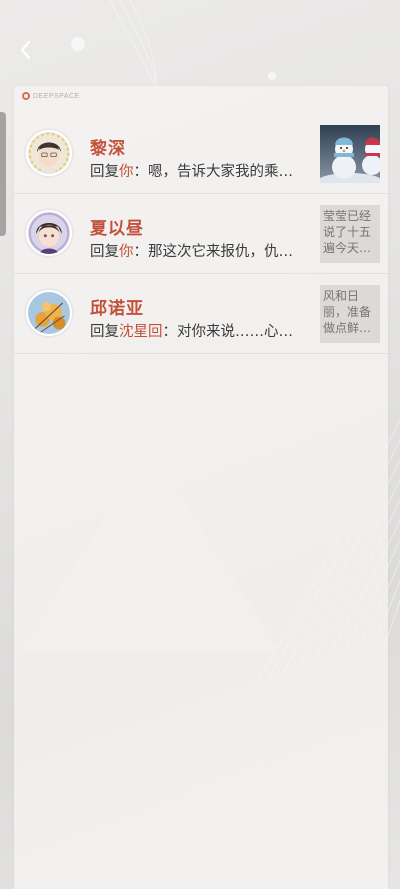  I want to click on chevron-left-icon, so click(25, 50).